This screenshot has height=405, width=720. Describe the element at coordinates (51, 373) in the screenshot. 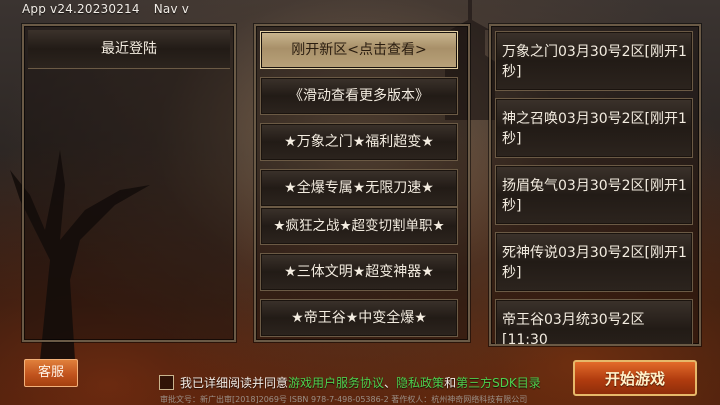

I see `customer-service-button: 客服` at that location.